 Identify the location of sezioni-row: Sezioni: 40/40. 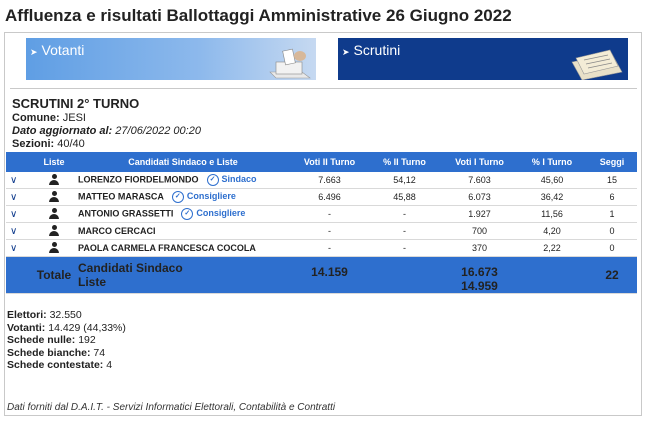
(48, 144).